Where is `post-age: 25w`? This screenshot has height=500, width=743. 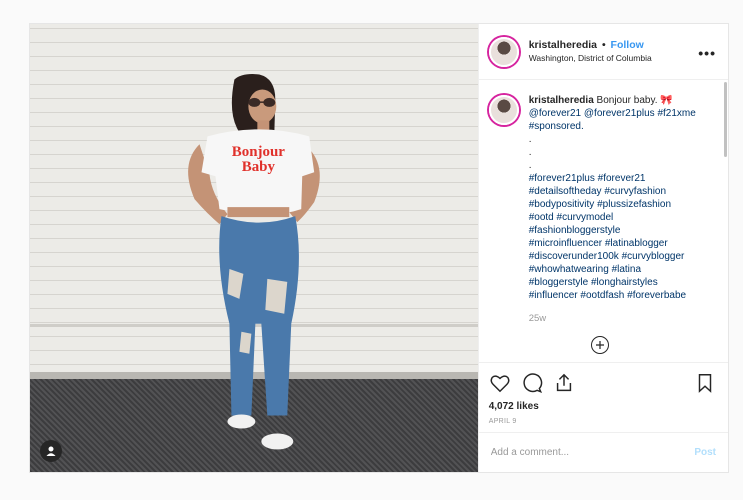 post-age: 25w is located at coordinates (621, 318).